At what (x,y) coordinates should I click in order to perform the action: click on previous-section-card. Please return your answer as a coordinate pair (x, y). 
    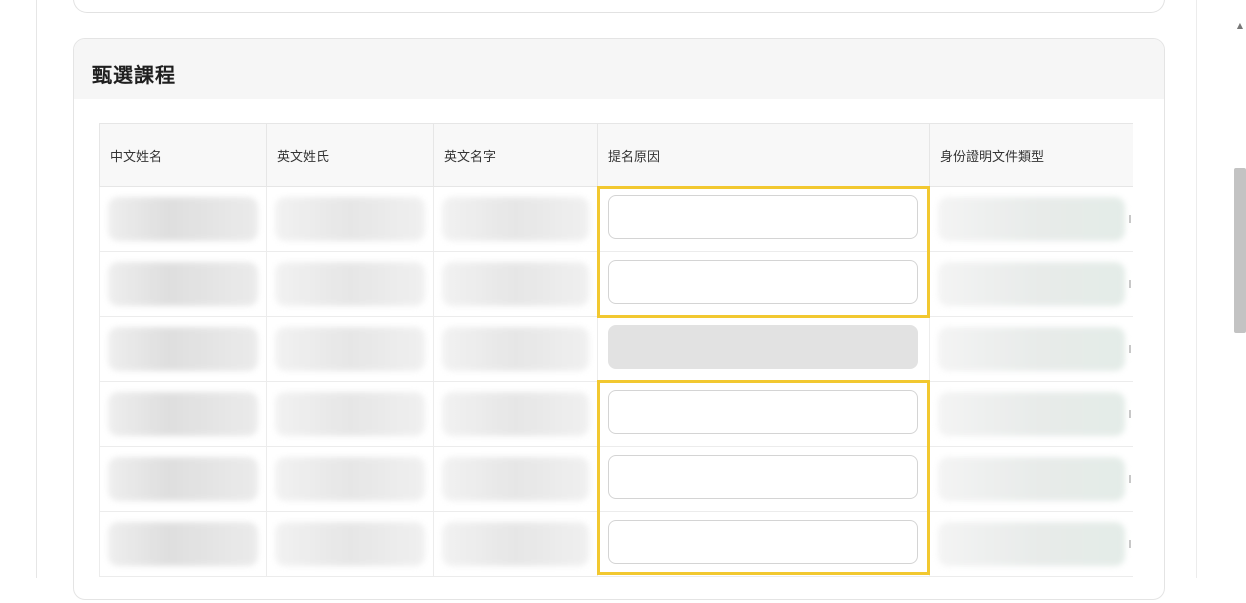
    Looking at the image, I should click on (619, 6).